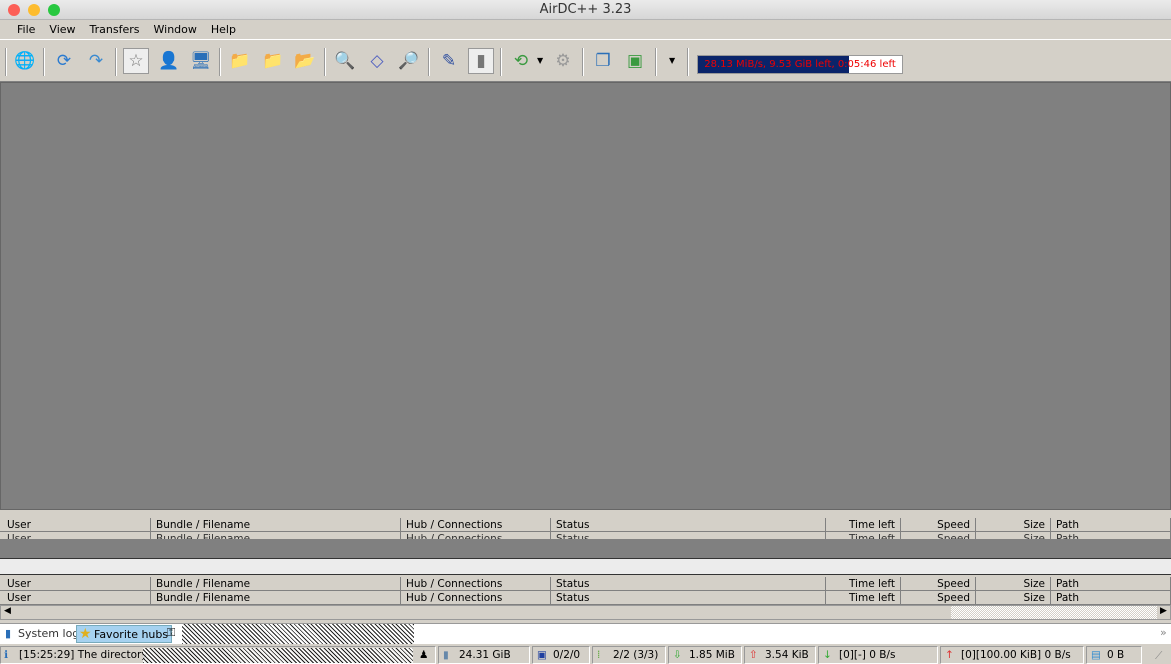 The height and width of the screenshot is (664, 1171). I want to click on tile-icon: ▣, so click(635, 61).